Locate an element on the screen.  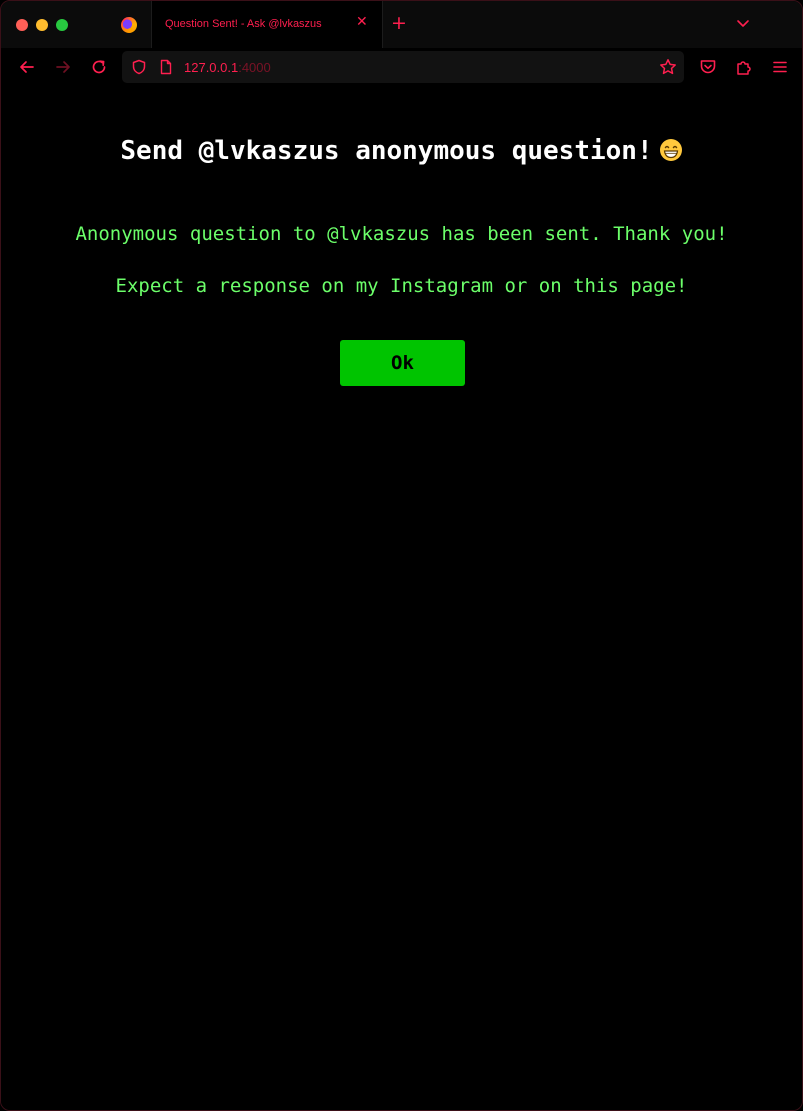
window-minimize-button is located at coordinates (42, 25).